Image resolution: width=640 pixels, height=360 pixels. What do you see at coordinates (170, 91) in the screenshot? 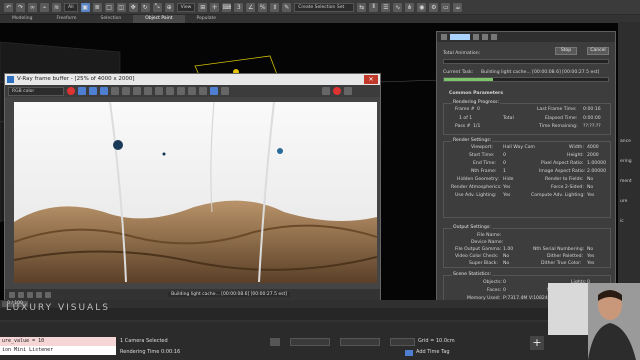
I see `track-mouse-icon` at bounding box center [170, 91].